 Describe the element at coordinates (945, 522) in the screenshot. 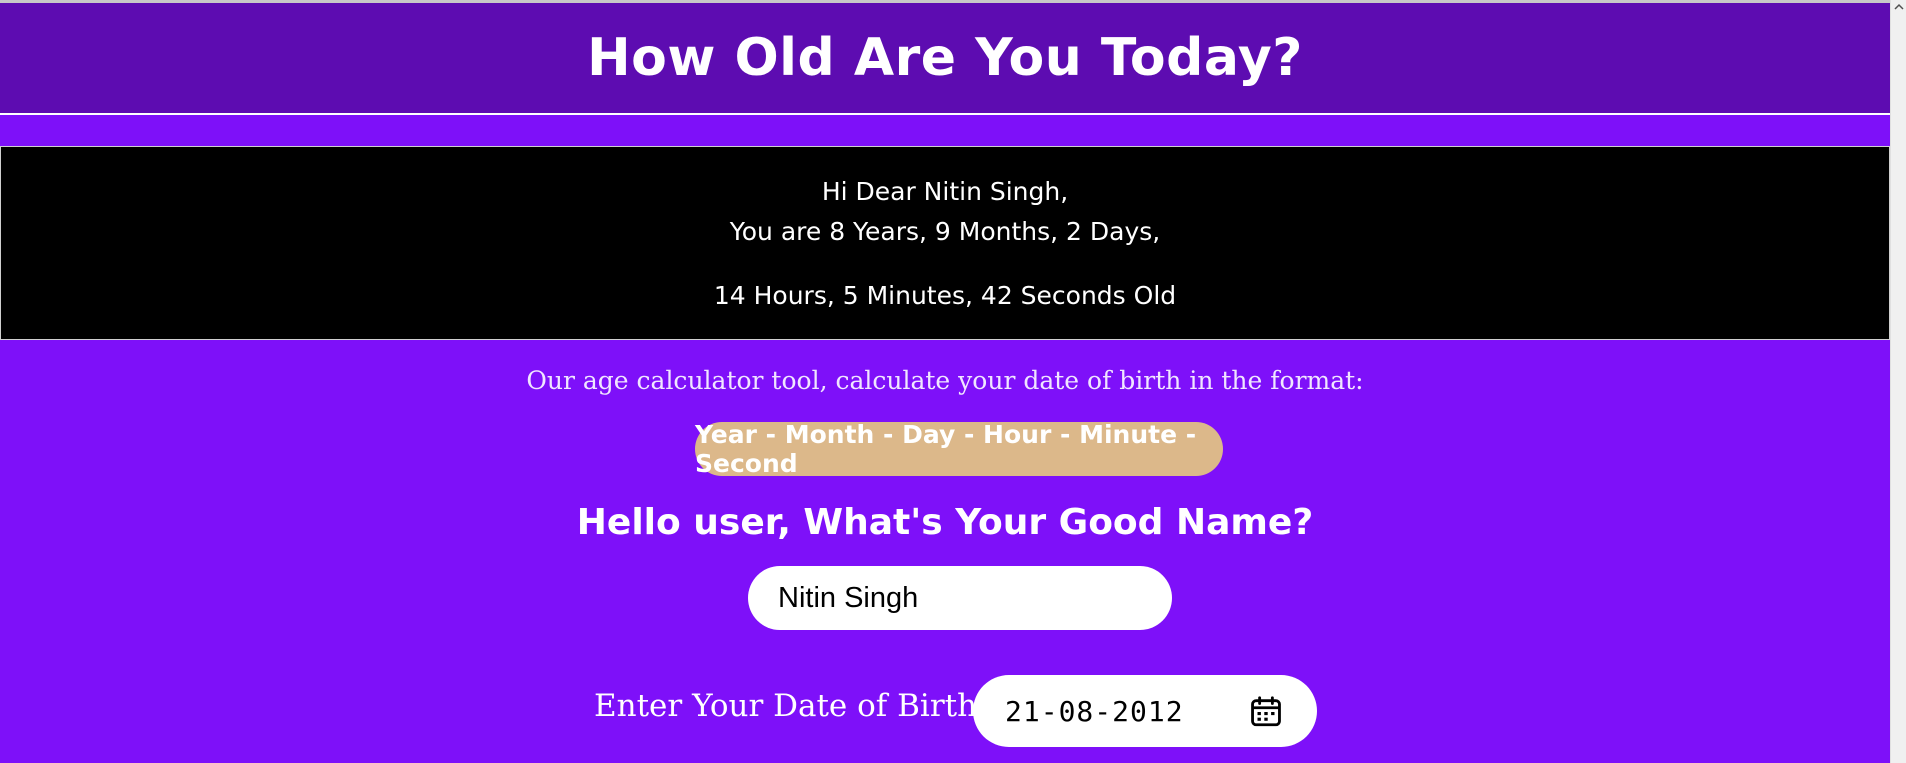

I see `name-question-heading: Hello user, What's Your Good Name?` at that location.